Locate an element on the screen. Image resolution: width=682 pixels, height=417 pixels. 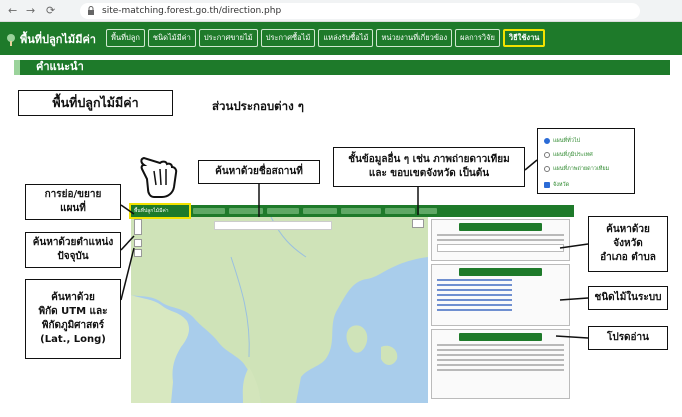
reload-icon: ⟳ is located at coordinates (50, 11).